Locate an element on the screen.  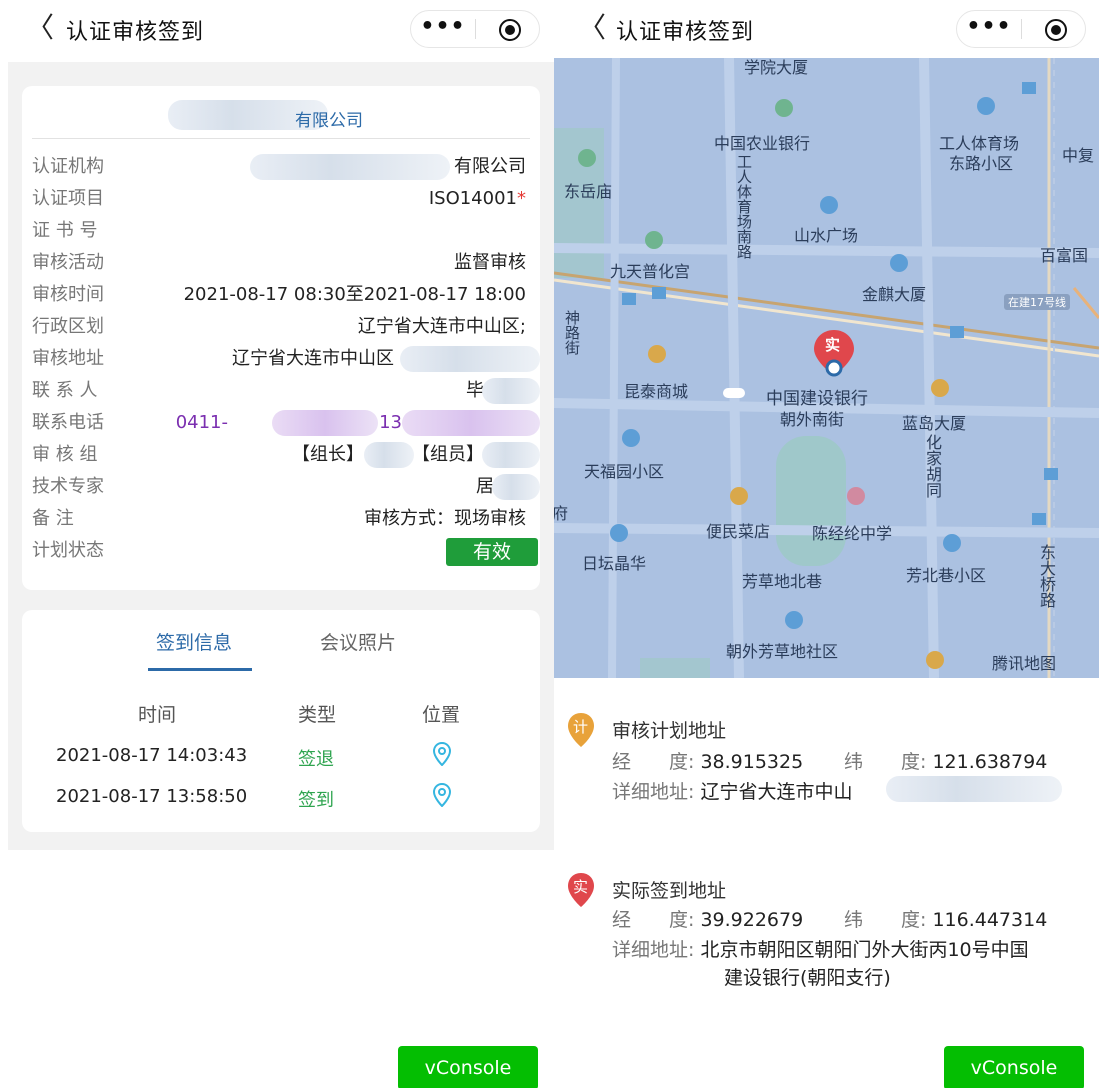
label: 认证项目 is located at coordinates (68, 198).